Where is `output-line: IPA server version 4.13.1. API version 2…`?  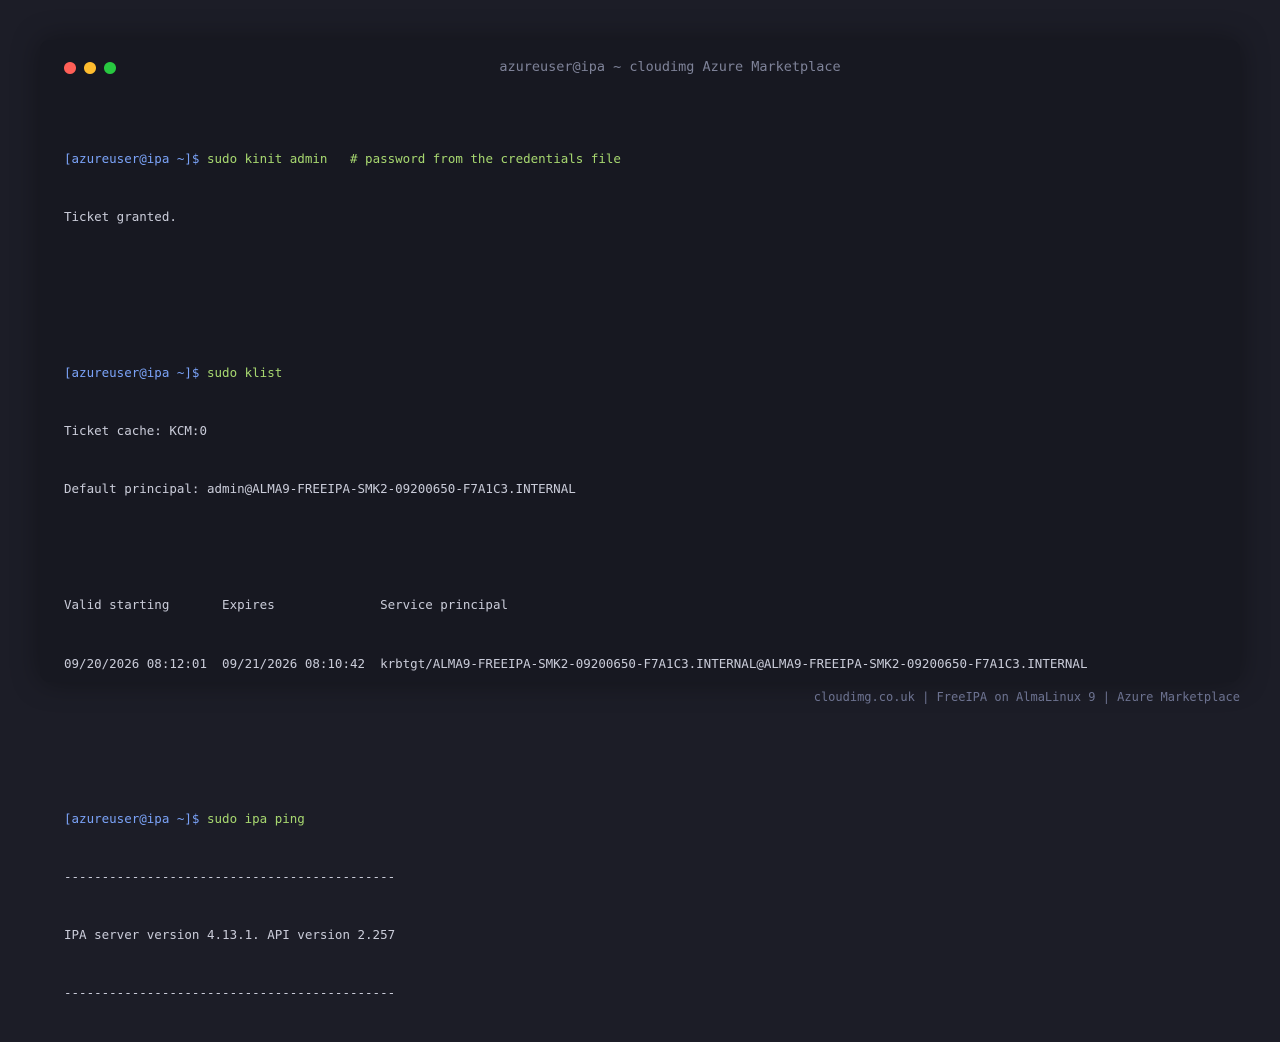
output-line: IPA server version 4.13.1. API version 2… is located at coordinates (230, 935).